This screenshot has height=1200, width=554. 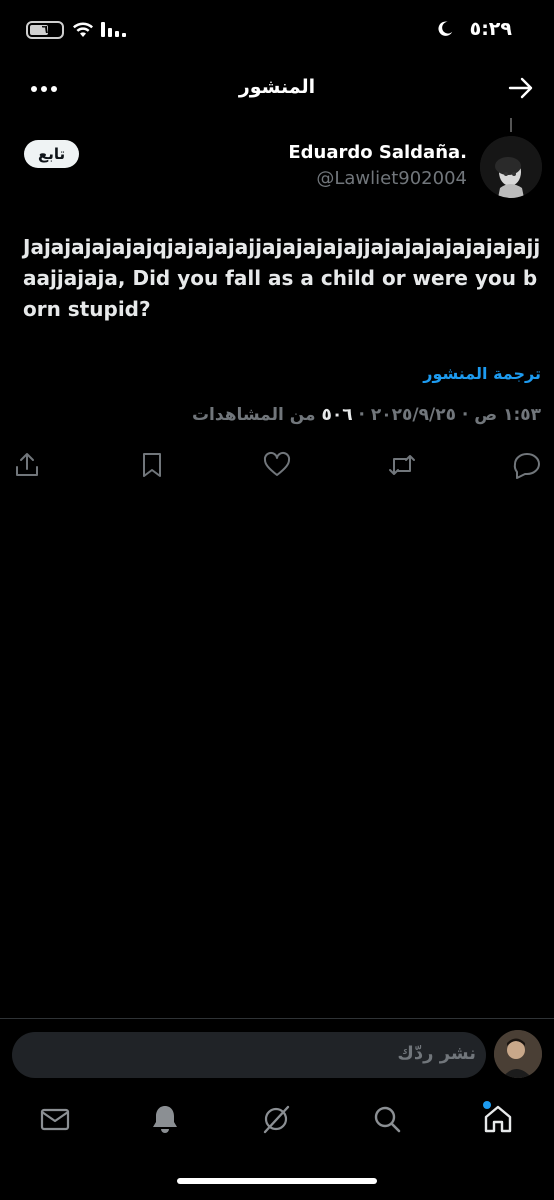 What do you see at coordinates (277, 31) in the screenshot?
I see `status-bar: ٦ ٥:٢٩` at bounding box center [277, 31].